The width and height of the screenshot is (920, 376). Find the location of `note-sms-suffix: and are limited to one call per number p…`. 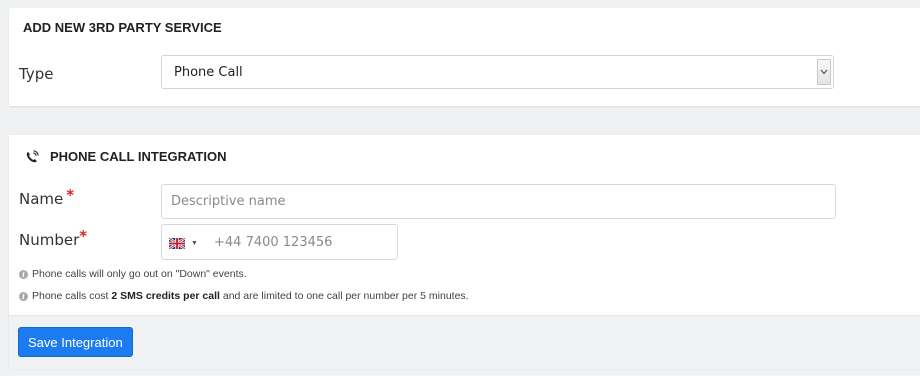

note-sms-suffix: and are limited to one call per number p… is located at coordinates (344, 296).